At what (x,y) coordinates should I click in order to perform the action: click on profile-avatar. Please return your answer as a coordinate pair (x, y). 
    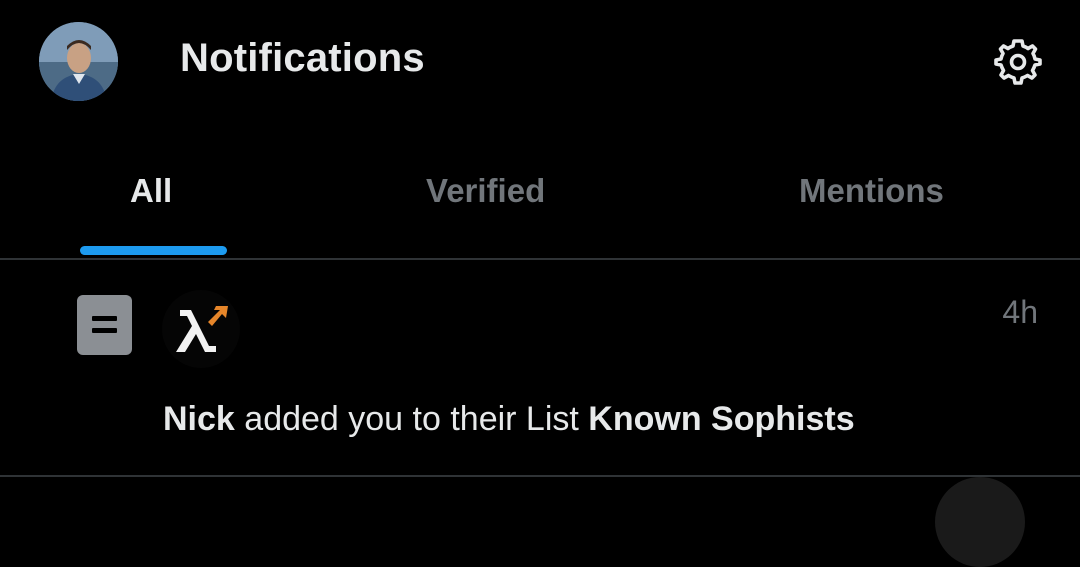
    Looking at the image, I should click on (78, 61).